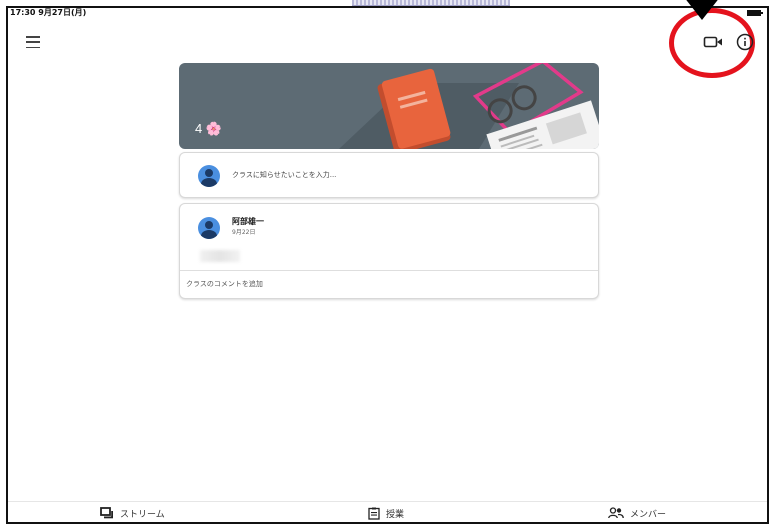 The width and height of the screenshot is (775, 530). What do you see at coordinates (389, 270) in the screenshot?
I see `divider` at bounding box center [389, 270].